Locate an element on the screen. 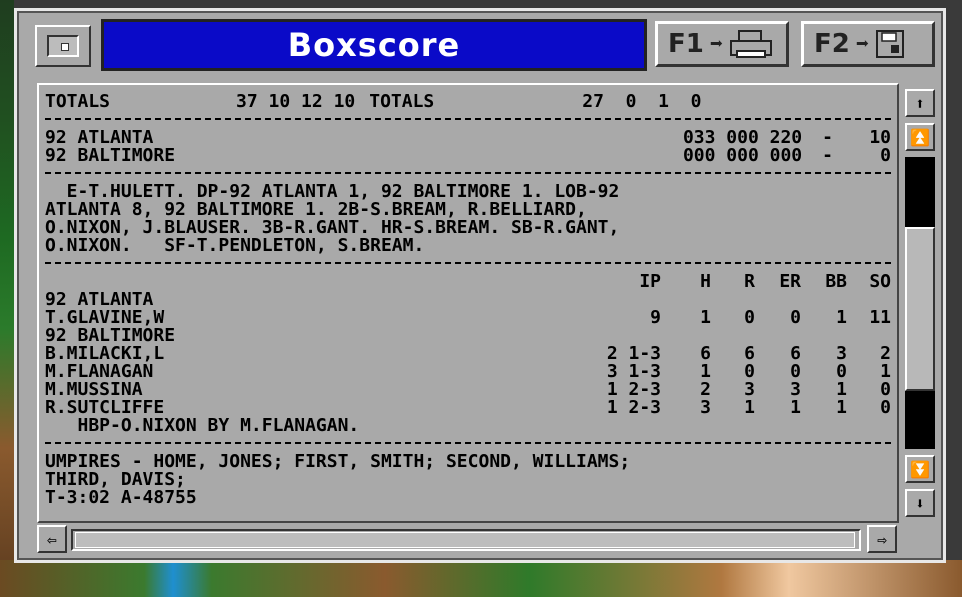  pitcher-ip: 9 is located at coordinates (655, 317).